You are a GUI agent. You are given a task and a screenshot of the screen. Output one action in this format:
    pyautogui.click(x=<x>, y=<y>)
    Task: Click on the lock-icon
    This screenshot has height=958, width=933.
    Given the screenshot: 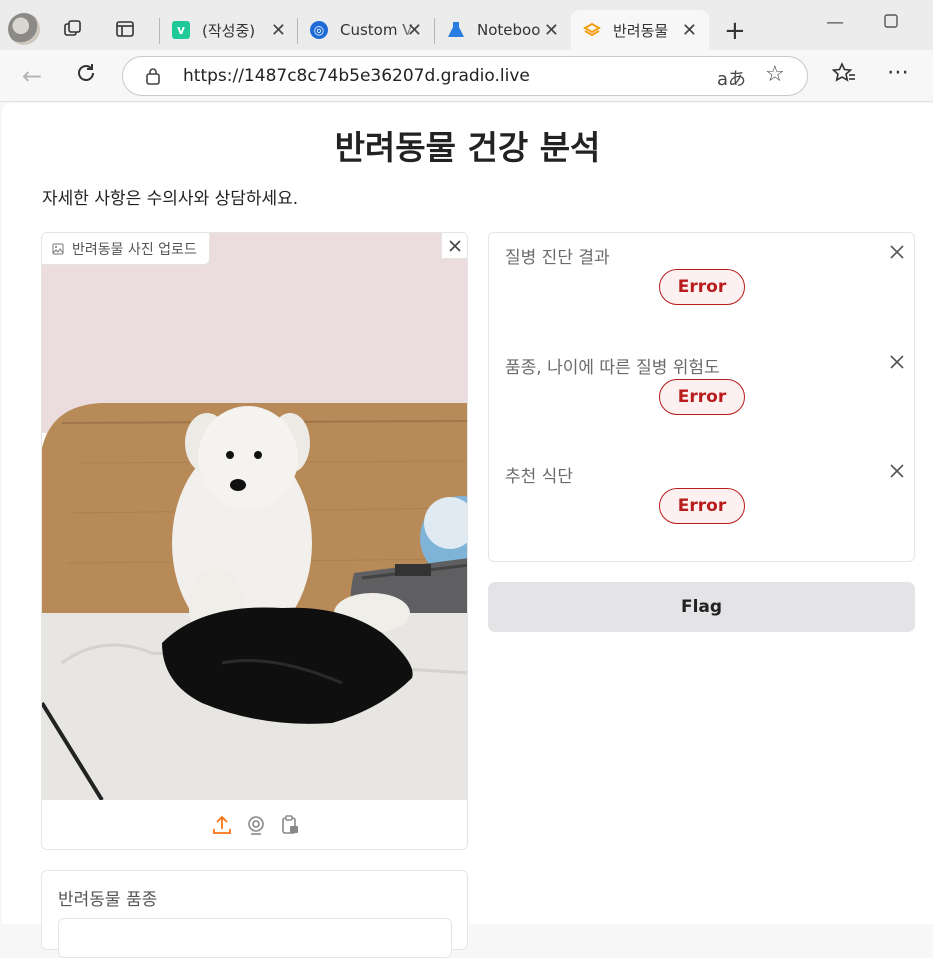 What is the action you would take?
    pyautogui.click(x=153, y=76)
    